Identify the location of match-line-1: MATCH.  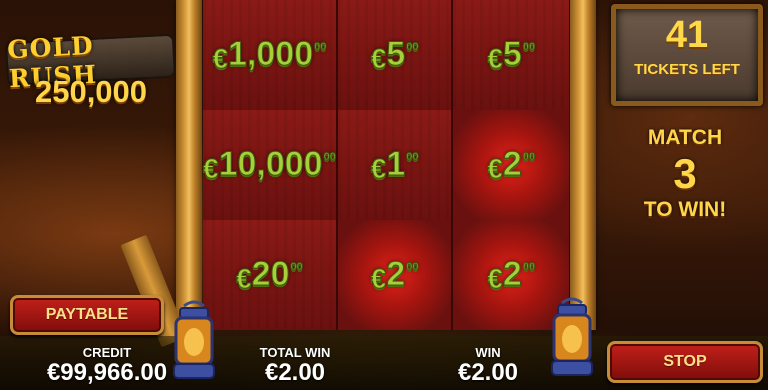
(685, 137).